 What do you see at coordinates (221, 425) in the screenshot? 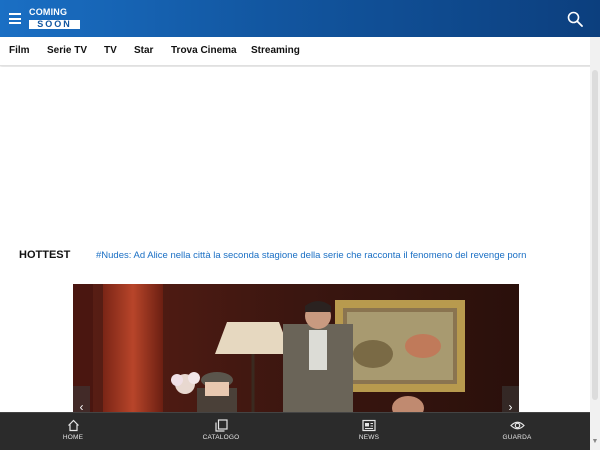
I see `catalog-icon` at bounding box center [221, 425].